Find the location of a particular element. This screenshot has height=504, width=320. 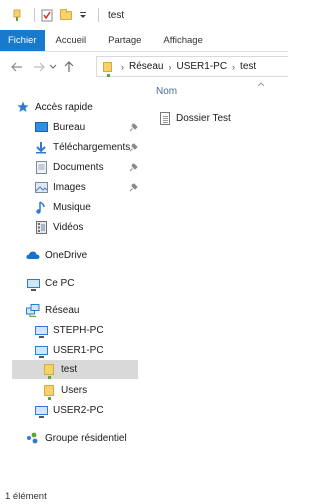

sidebar-item-label: Vidéos is located at coordinates (68, 227).